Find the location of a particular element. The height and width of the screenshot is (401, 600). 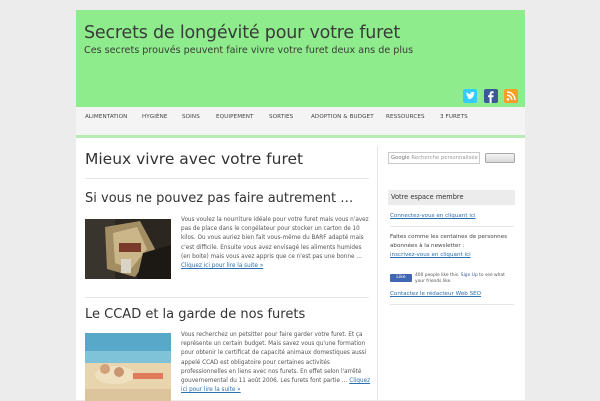

post-divider is located at coordinates (227, 297).